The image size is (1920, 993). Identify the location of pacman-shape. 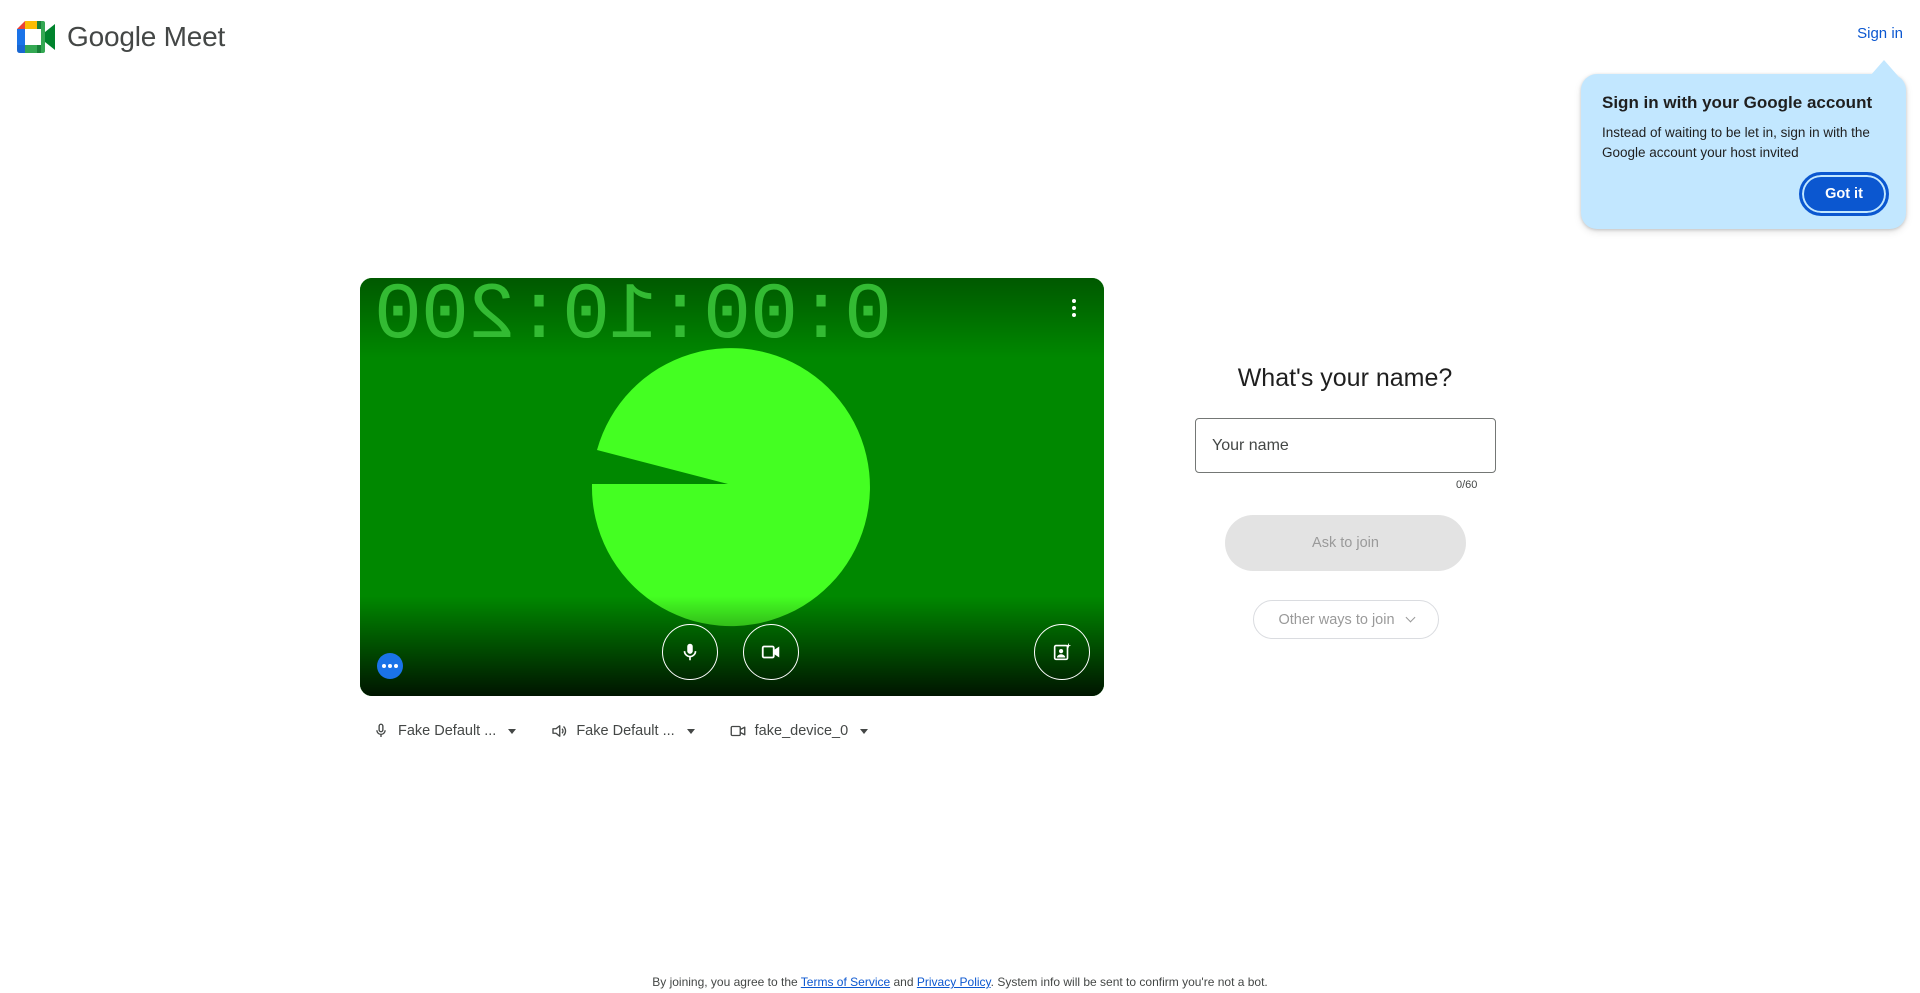
(730, 487).